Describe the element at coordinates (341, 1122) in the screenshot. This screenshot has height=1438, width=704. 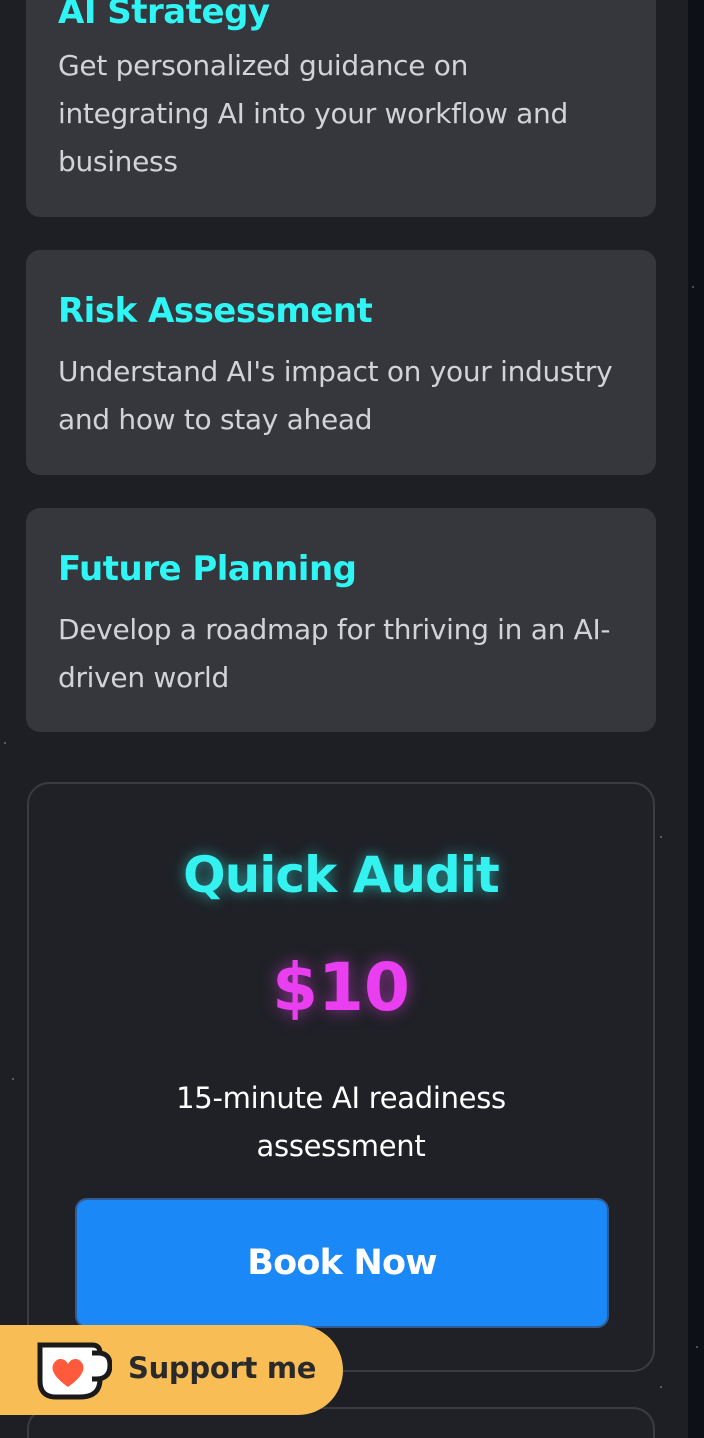
I see `pricing-description: 15-minute AI readiness assessment` at that location.